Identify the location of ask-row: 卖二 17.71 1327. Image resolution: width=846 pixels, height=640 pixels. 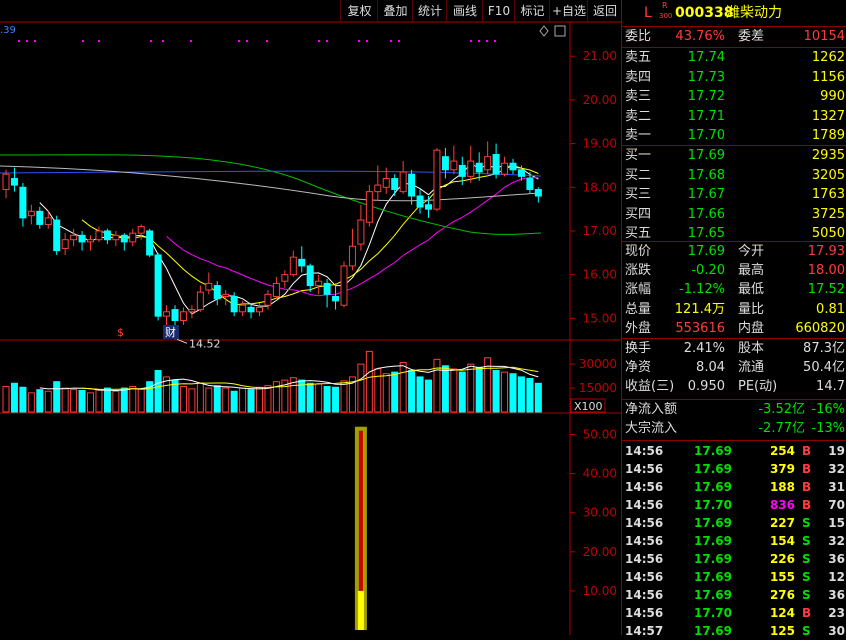
(734, 117).